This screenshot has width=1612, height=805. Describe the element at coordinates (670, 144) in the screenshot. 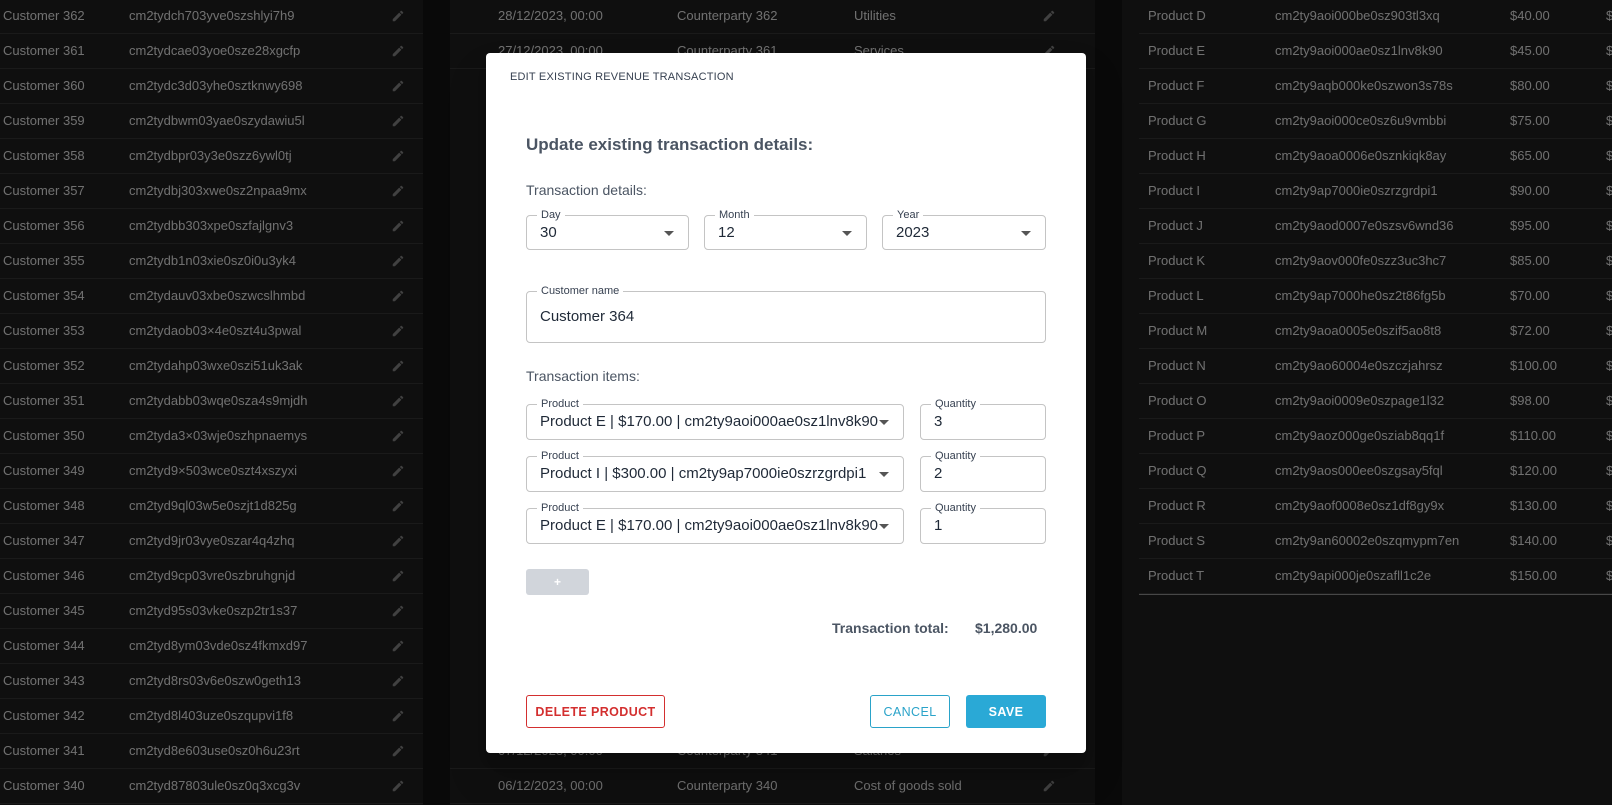

I see `dialog-heading: Update existing transaction details:` at that location.